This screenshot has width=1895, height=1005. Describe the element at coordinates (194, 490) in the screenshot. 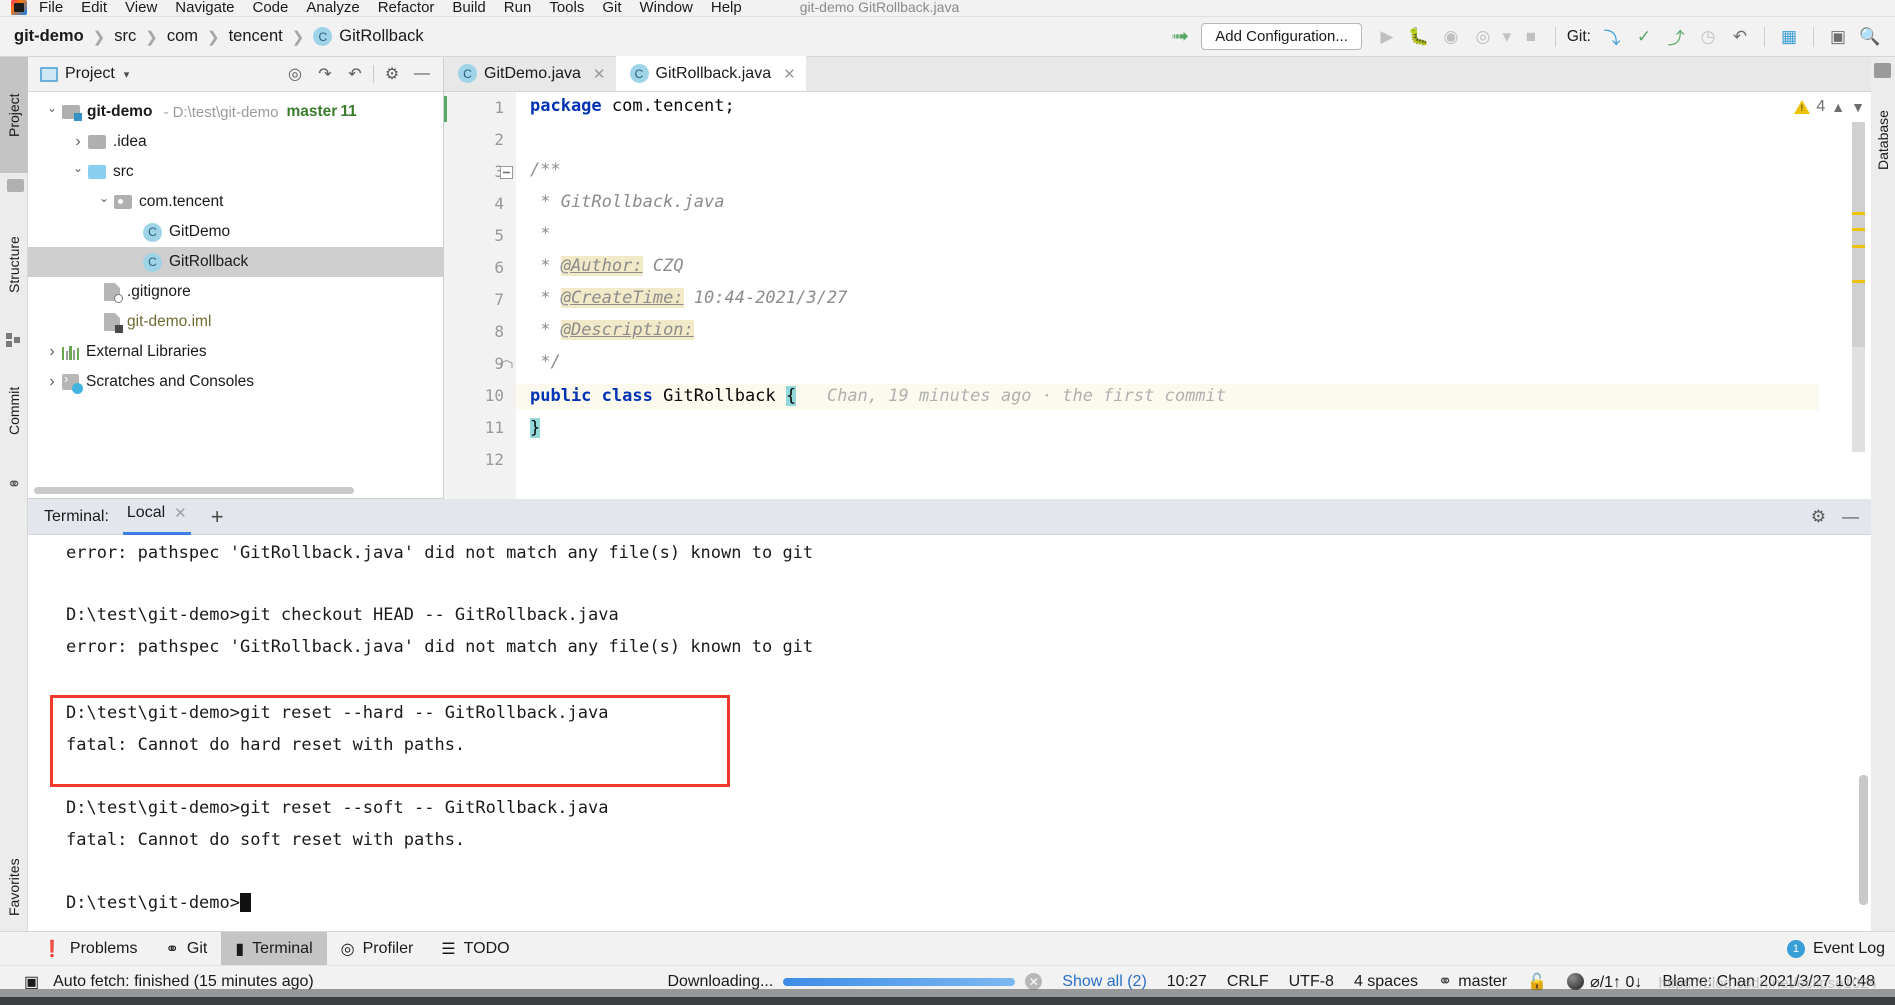

I see `project-horizontal-scrollbar` at that location.